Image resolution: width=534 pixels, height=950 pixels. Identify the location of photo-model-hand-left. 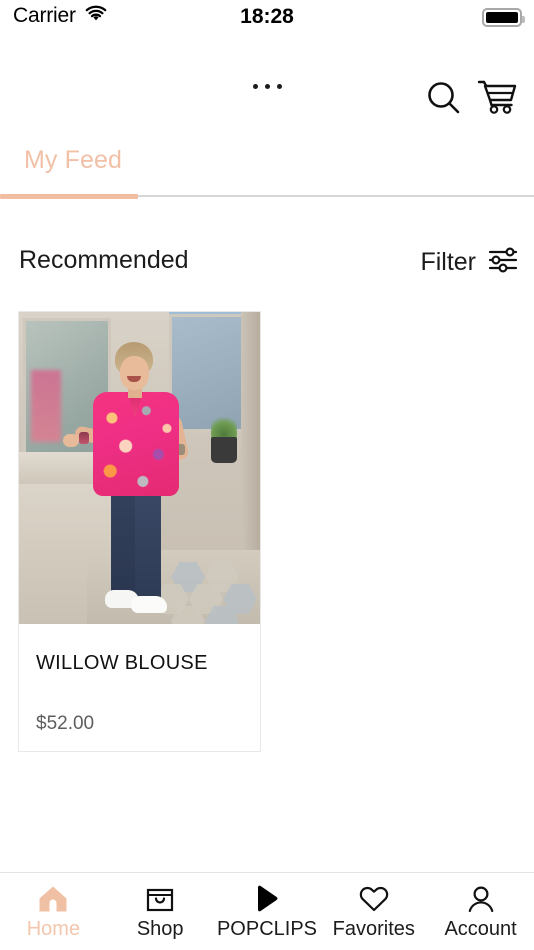
(71, 440).